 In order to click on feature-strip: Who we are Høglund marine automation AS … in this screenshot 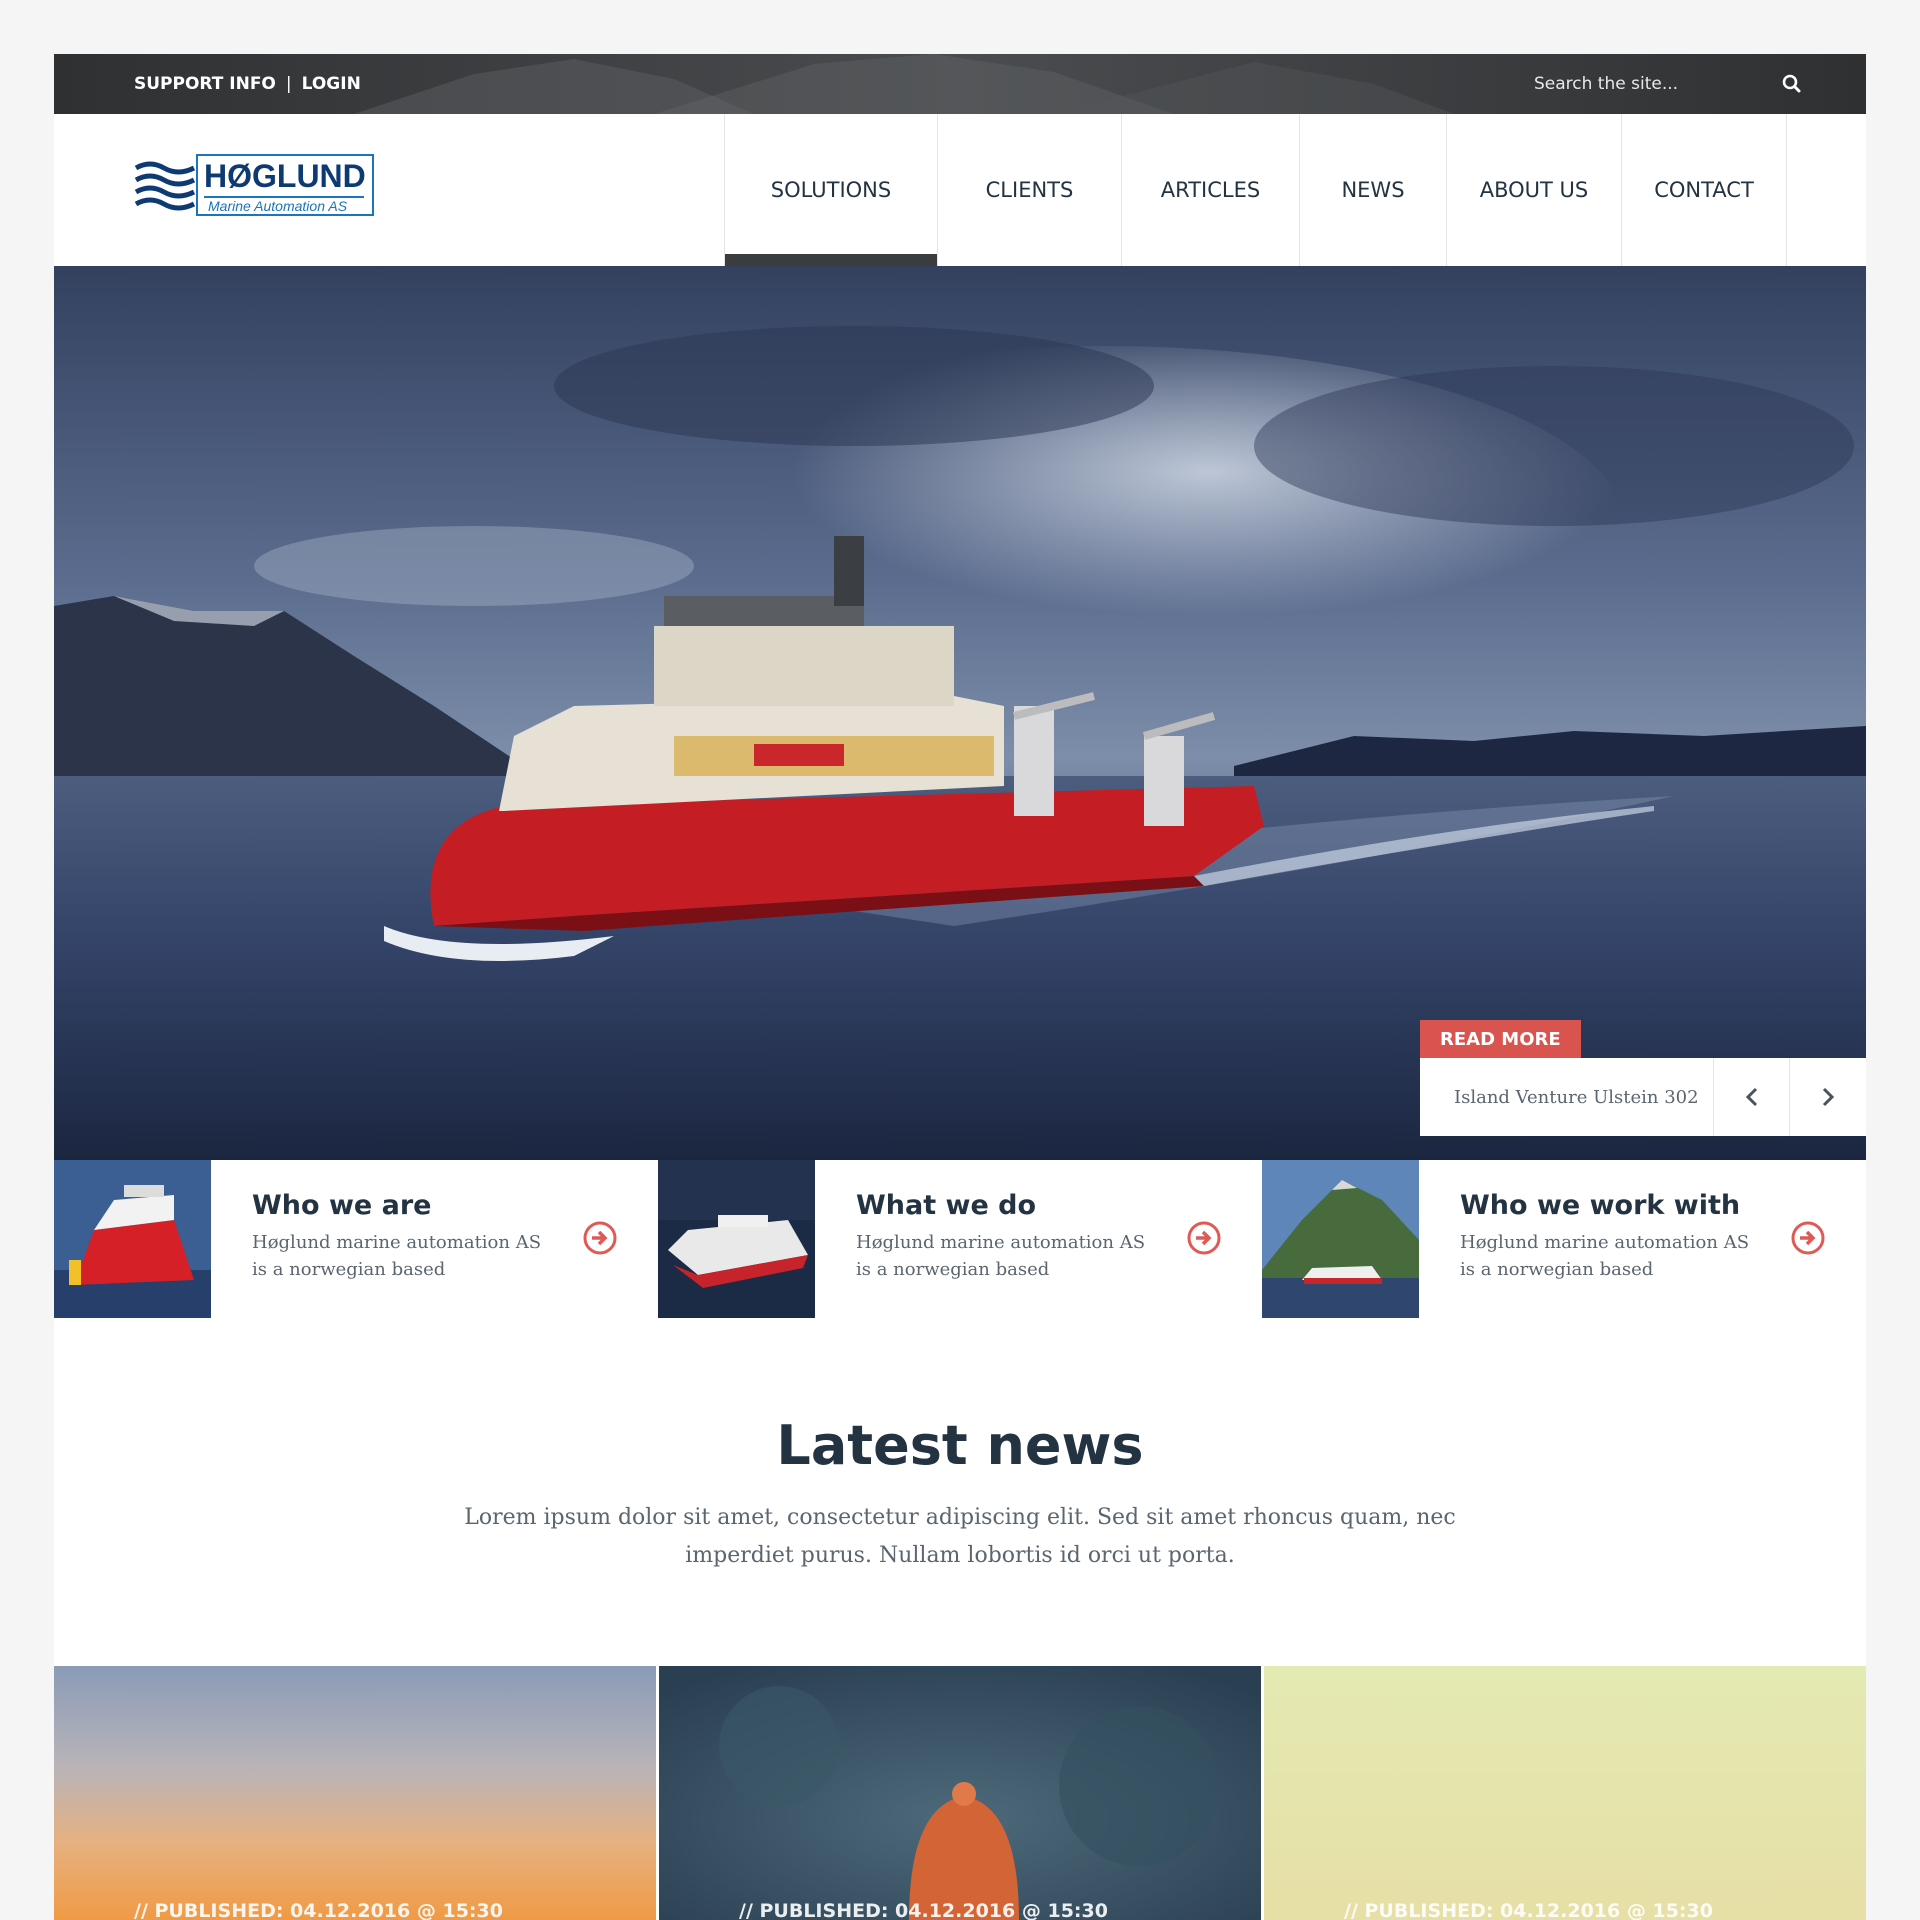, I will do `click(960, 1239)`.